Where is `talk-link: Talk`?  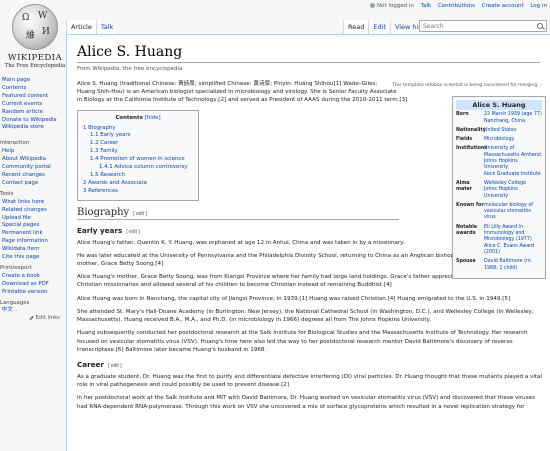 talk-link: Talk is located at coordinates (426, 6).